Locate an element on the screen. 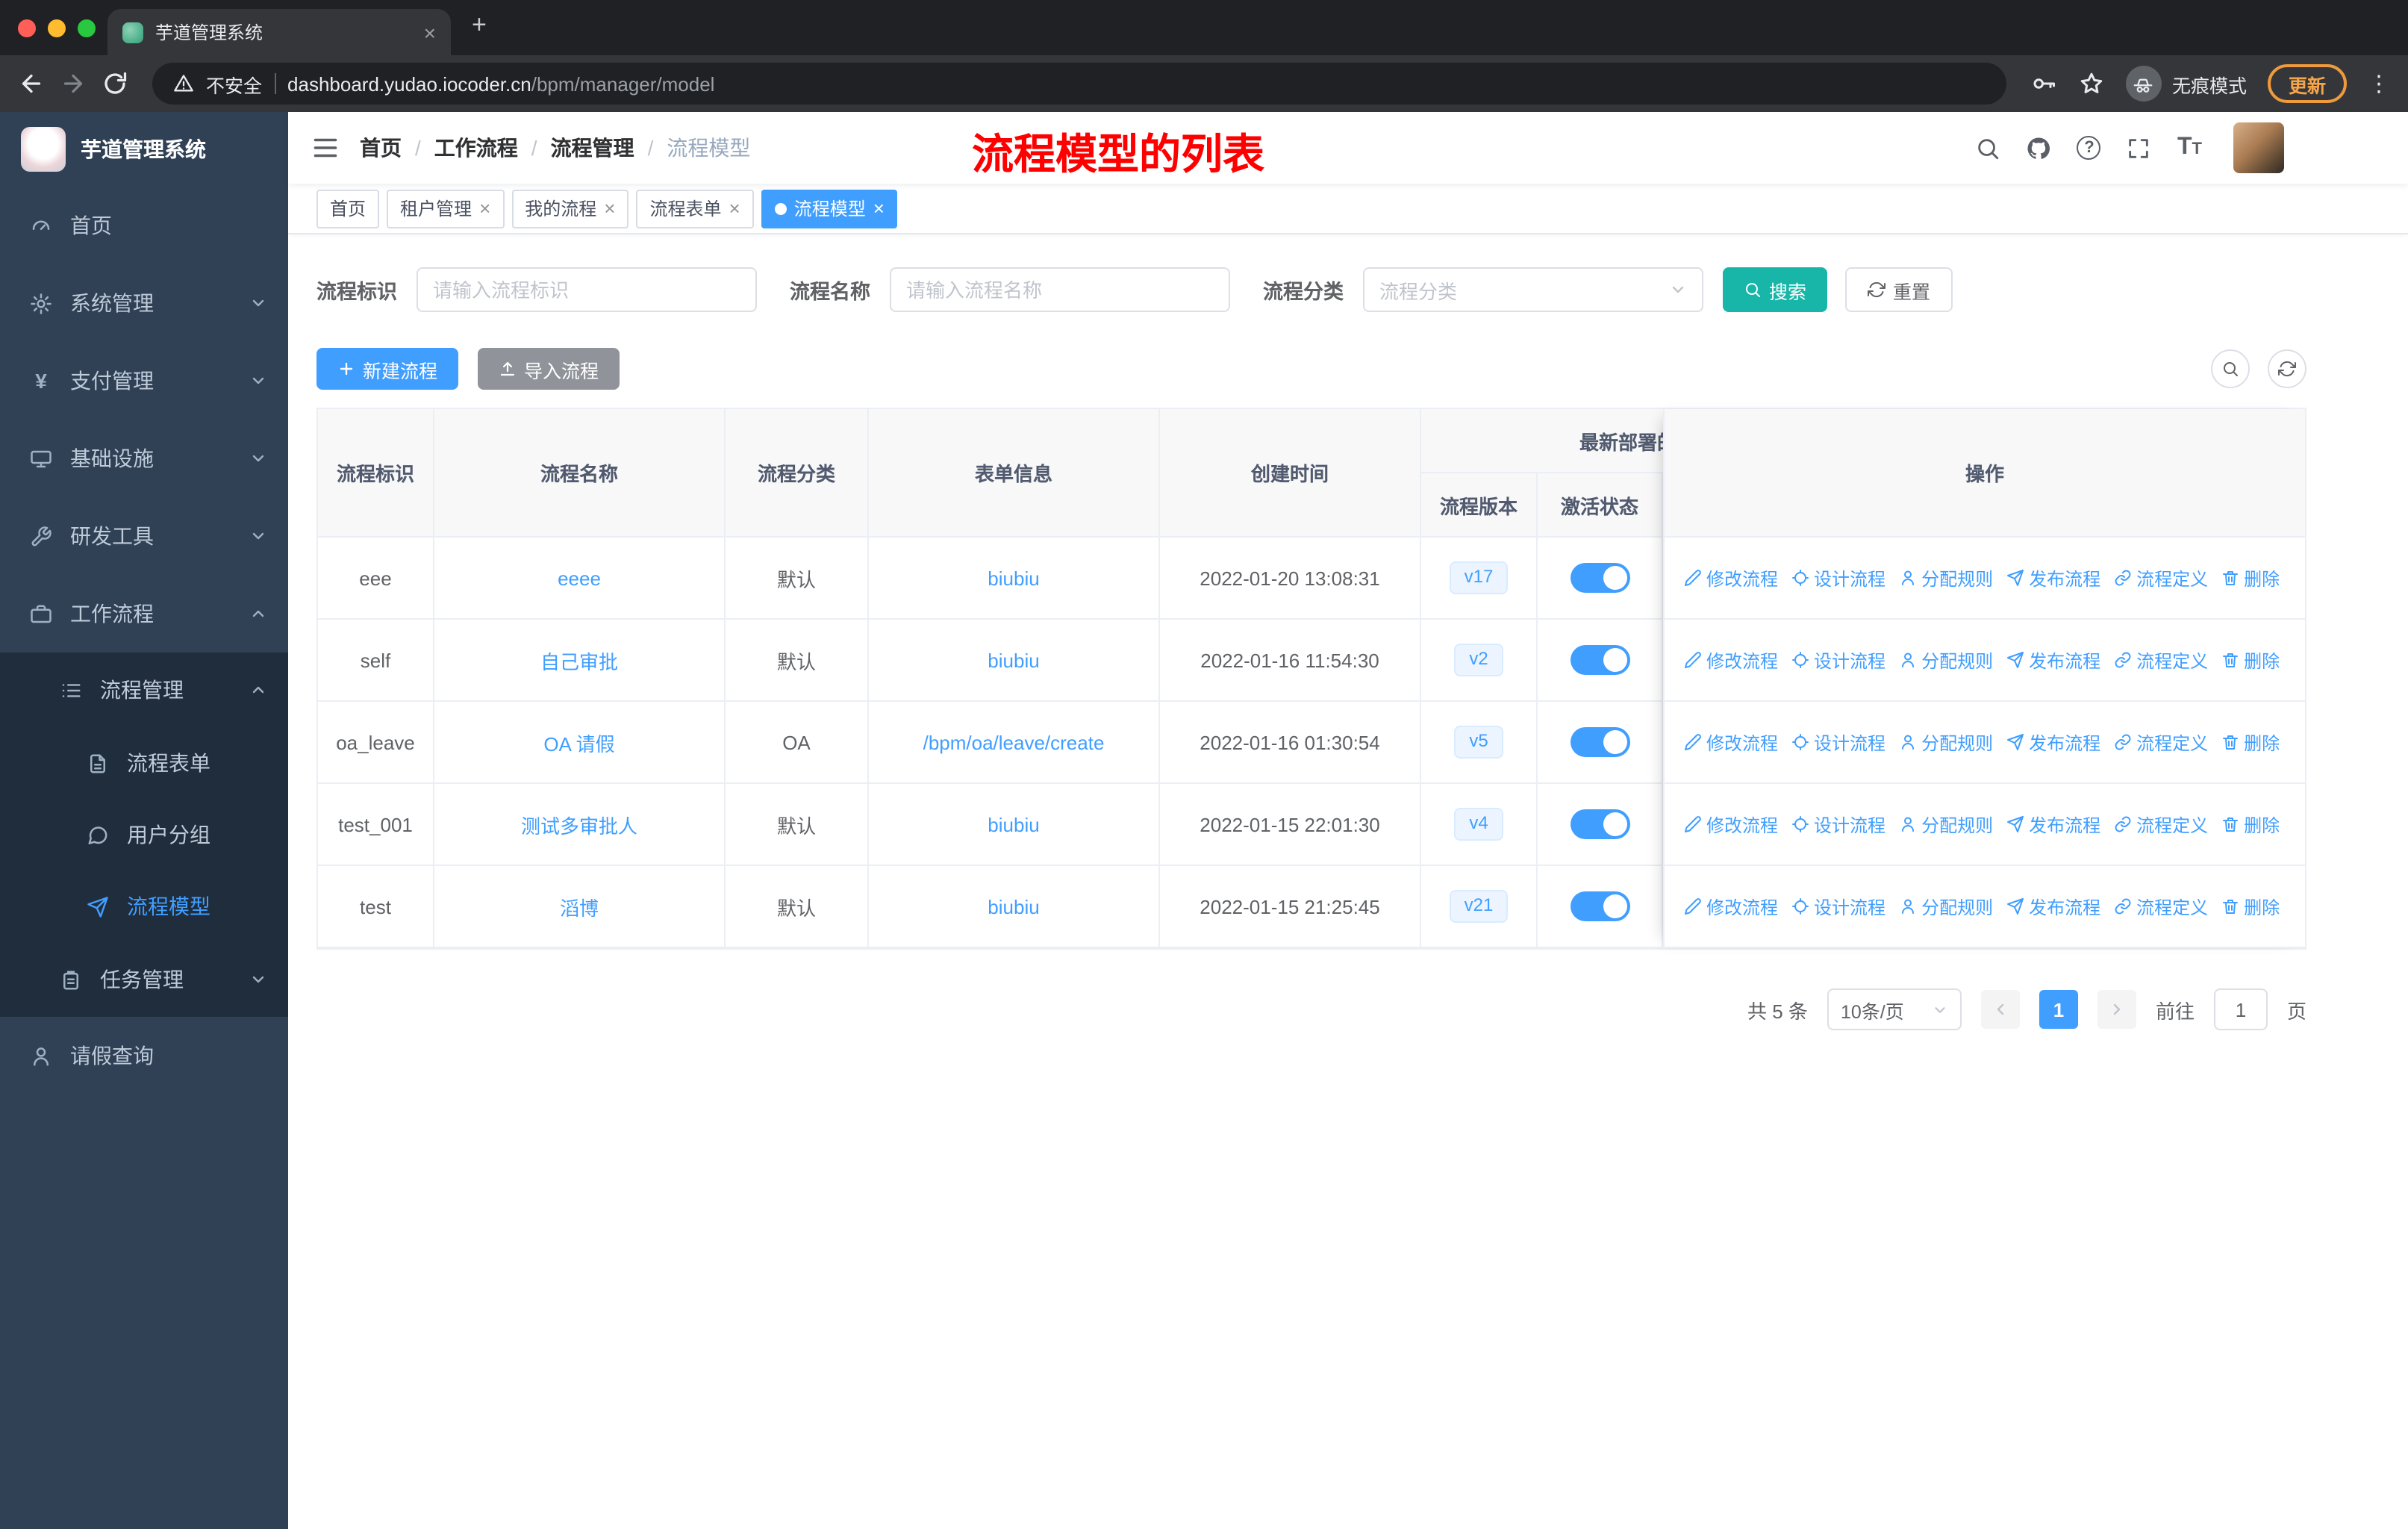 The height and width of the screenshot is (1529, 2408). breadcrumb-home: 首页 is located at coordinates (381, 148).